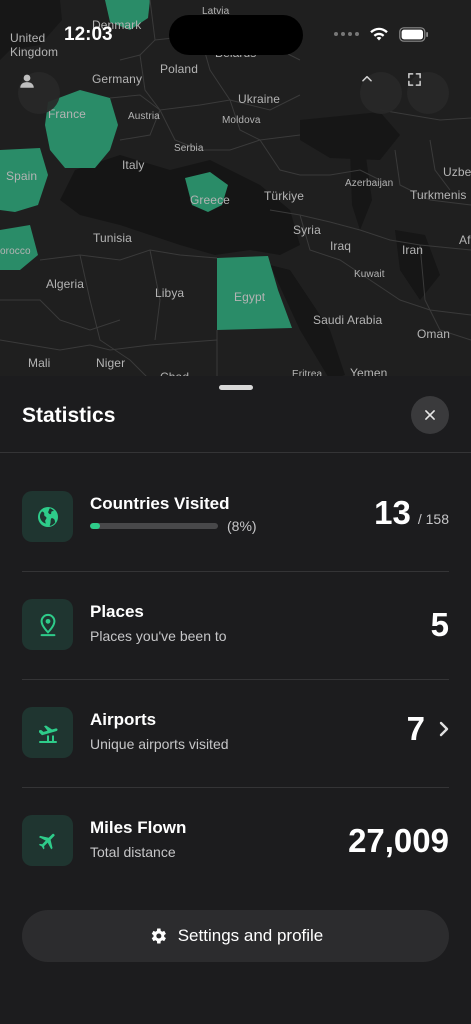 This screenshot has height=1024, width=471. I want to click on map-label-serbia: Serbia, so click(189, 148).